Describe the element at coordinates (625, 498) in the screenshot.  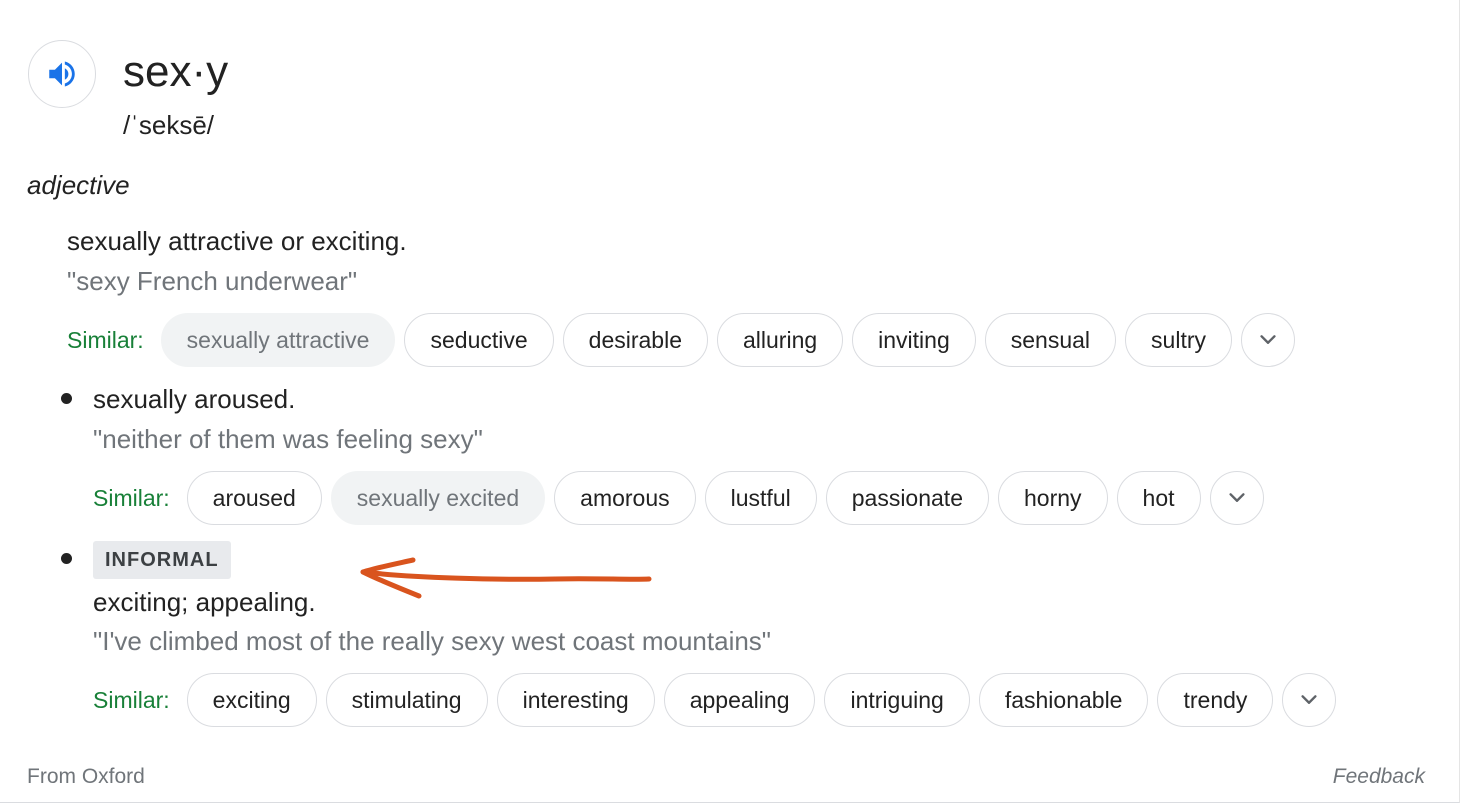
I see `similar-chip: amorous` at that location.